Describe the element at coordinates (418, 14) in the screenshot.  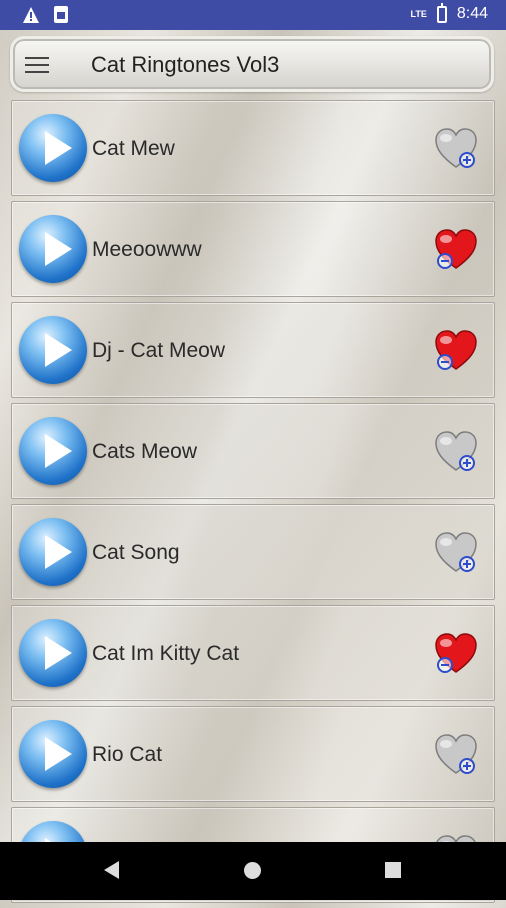
I see `lte-signal-icon: LTE` at that location.